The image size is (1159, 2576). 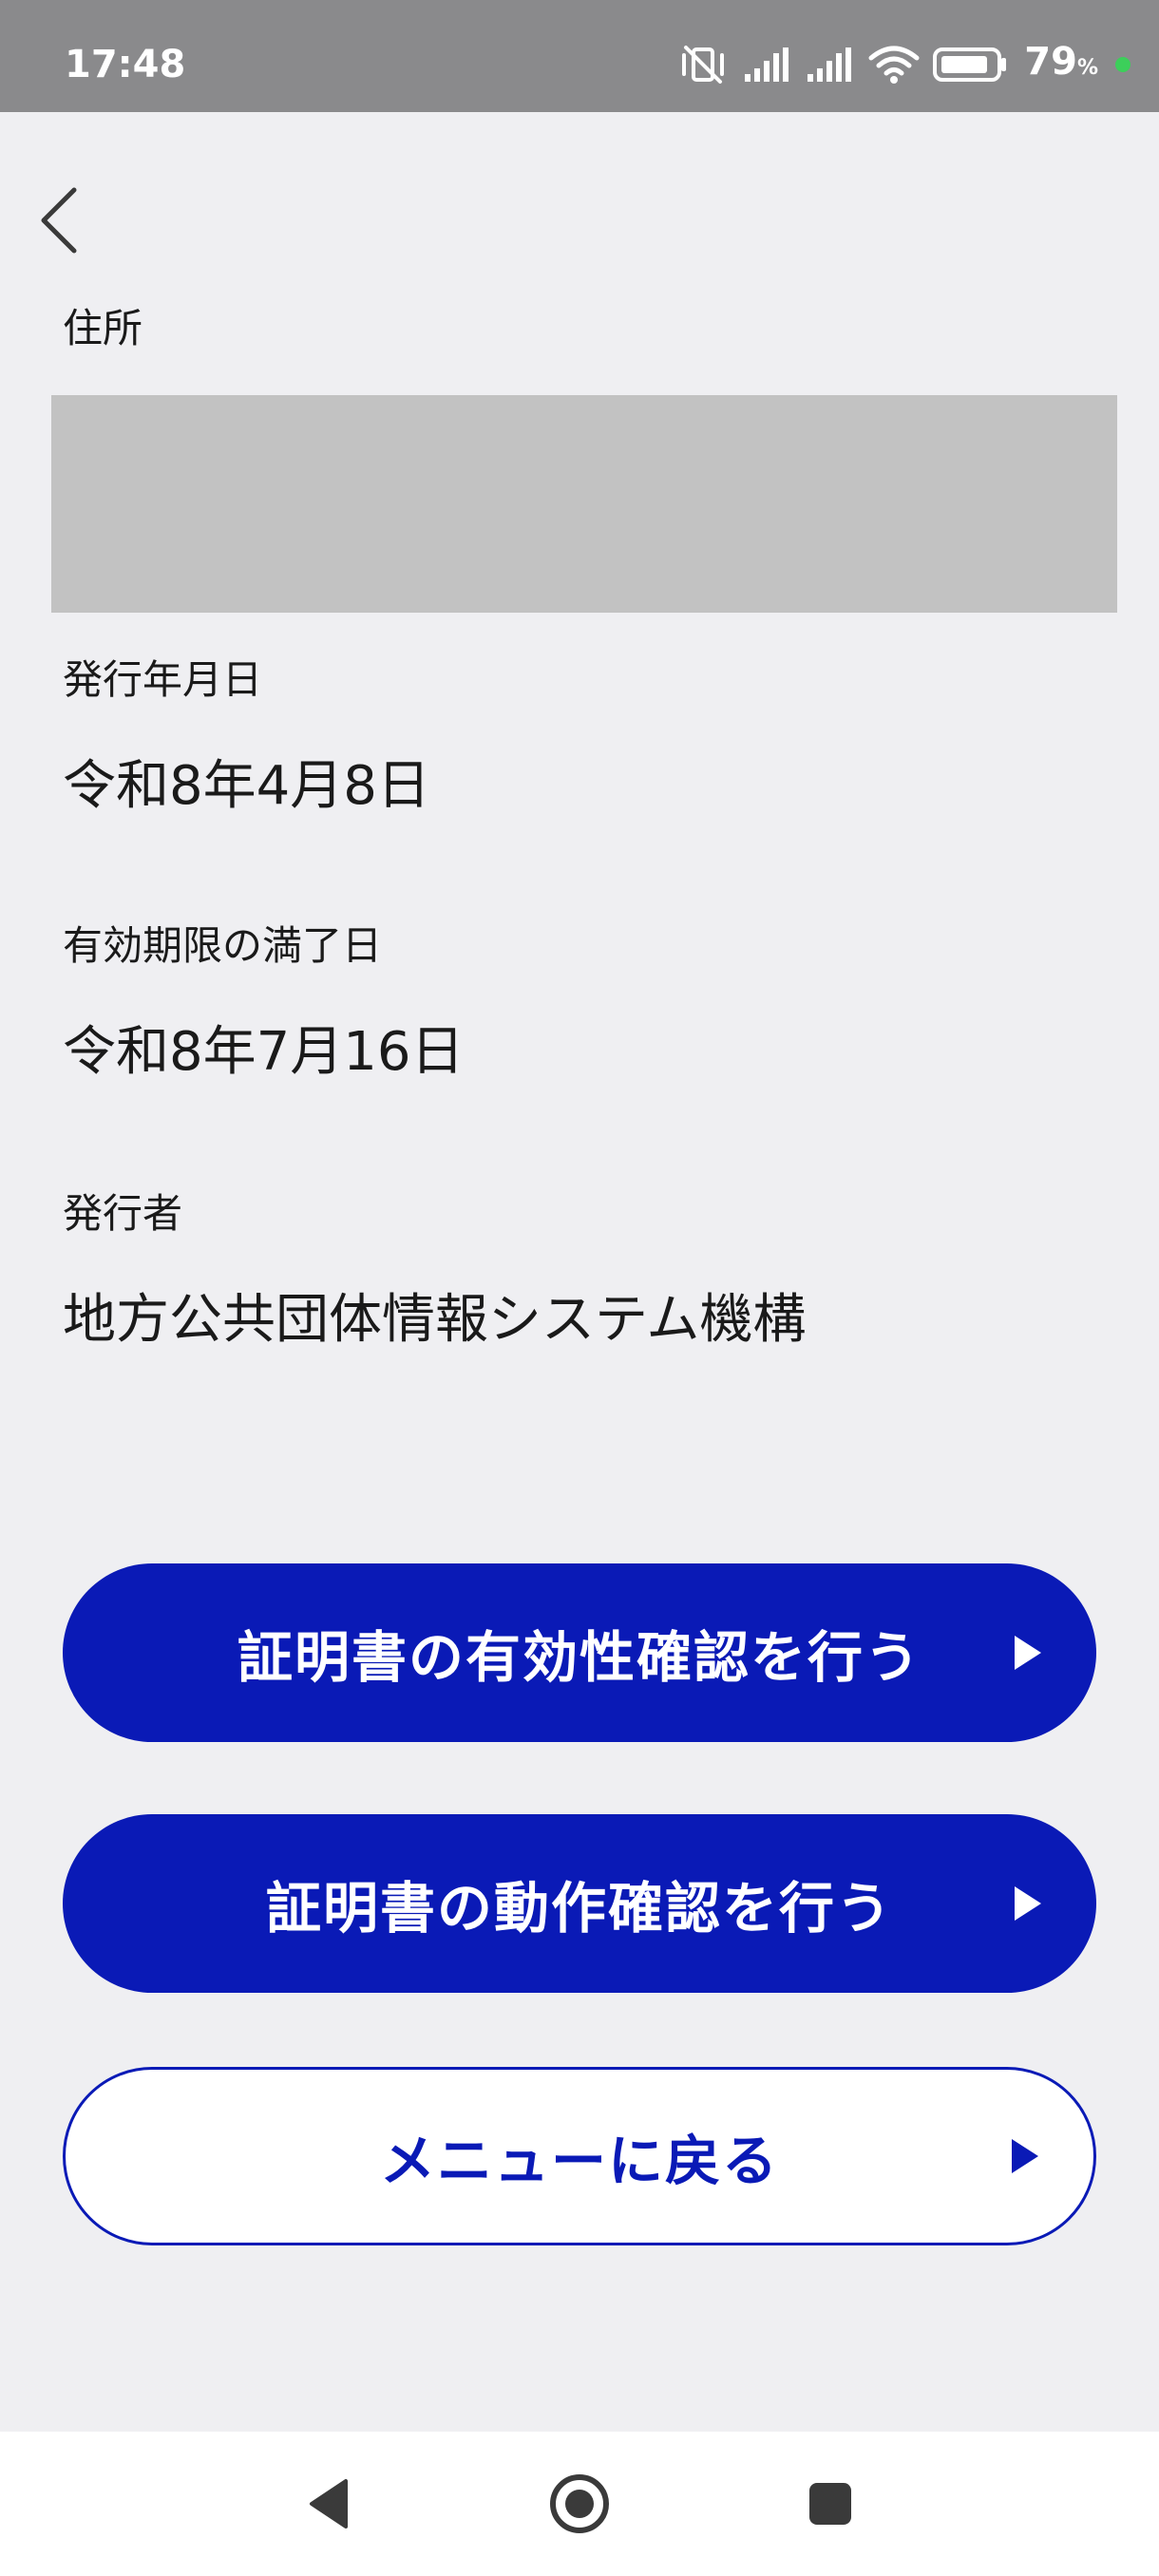 What do you see at coordinates (163, 679) in the screenshot?
I see `issue-date-label: 発行年月日` at bounding box center [163, 679].